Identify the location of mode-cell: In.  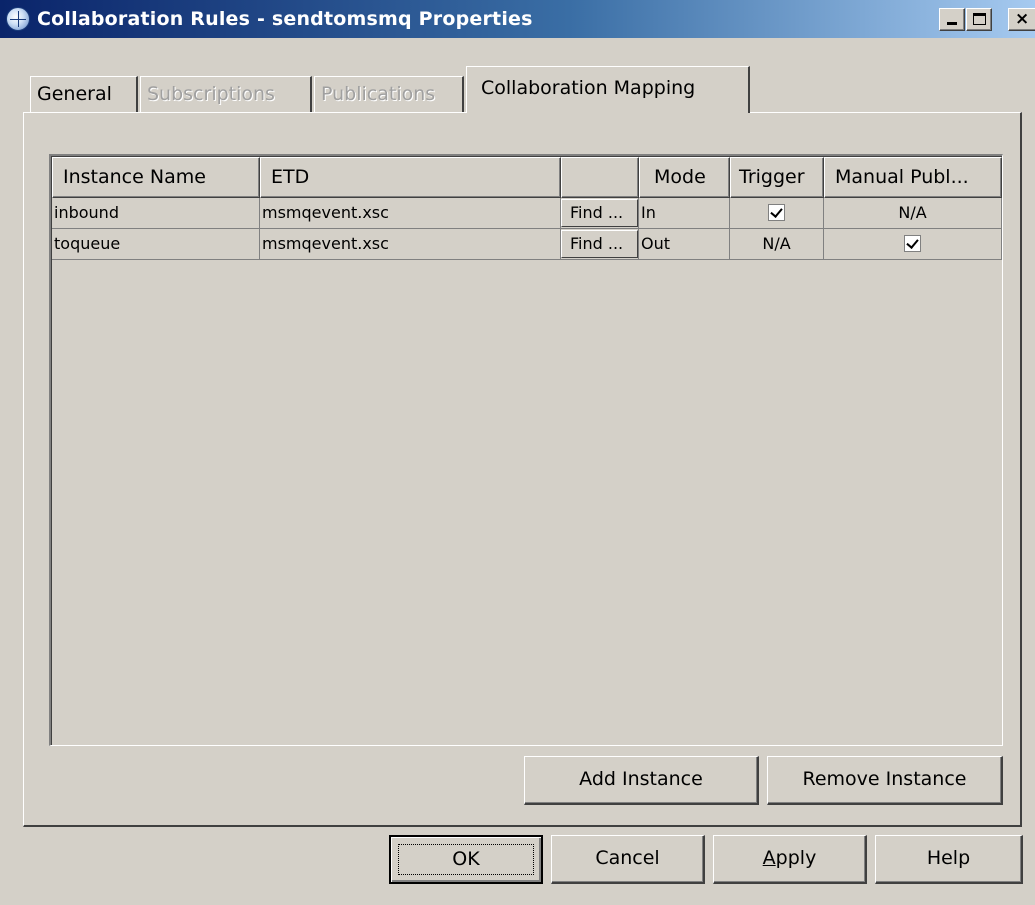
(684, 213).